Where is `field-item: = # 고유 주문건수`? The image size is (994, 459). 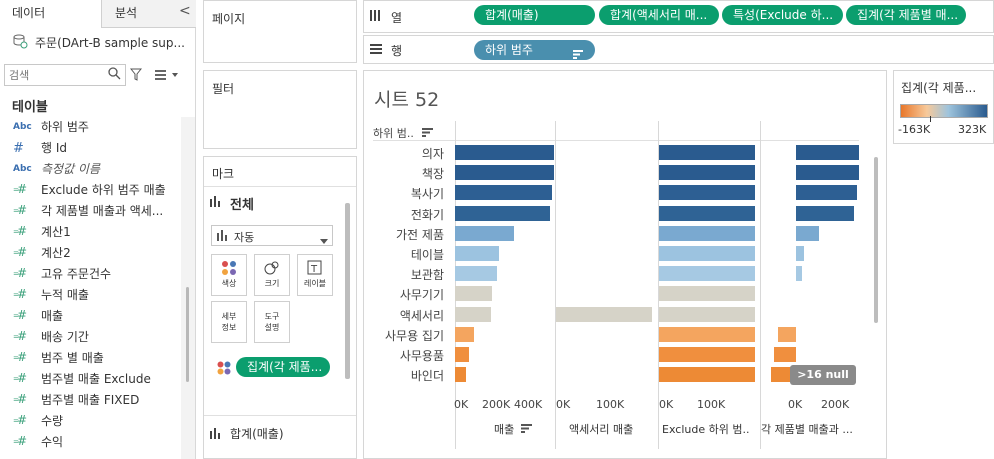
field-item: = # 고유 주문건수 is located at coordinates (90, 274).